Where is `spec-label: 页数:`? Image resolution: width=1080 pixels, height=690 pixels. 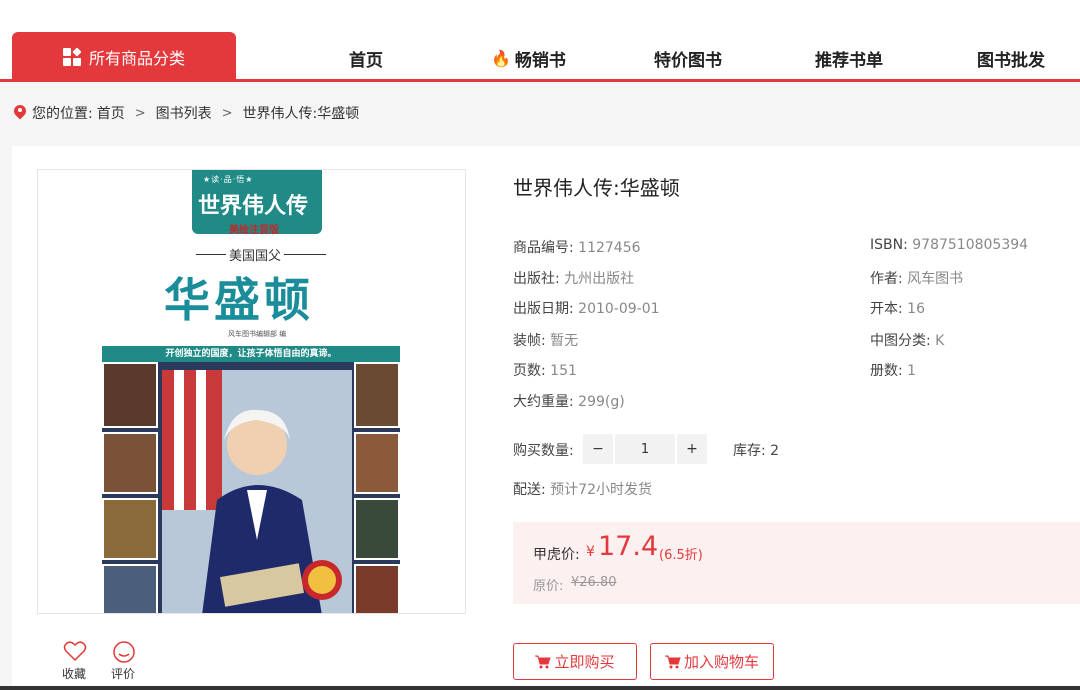 spec-label: 页数: is located at coordinates (529, 371).